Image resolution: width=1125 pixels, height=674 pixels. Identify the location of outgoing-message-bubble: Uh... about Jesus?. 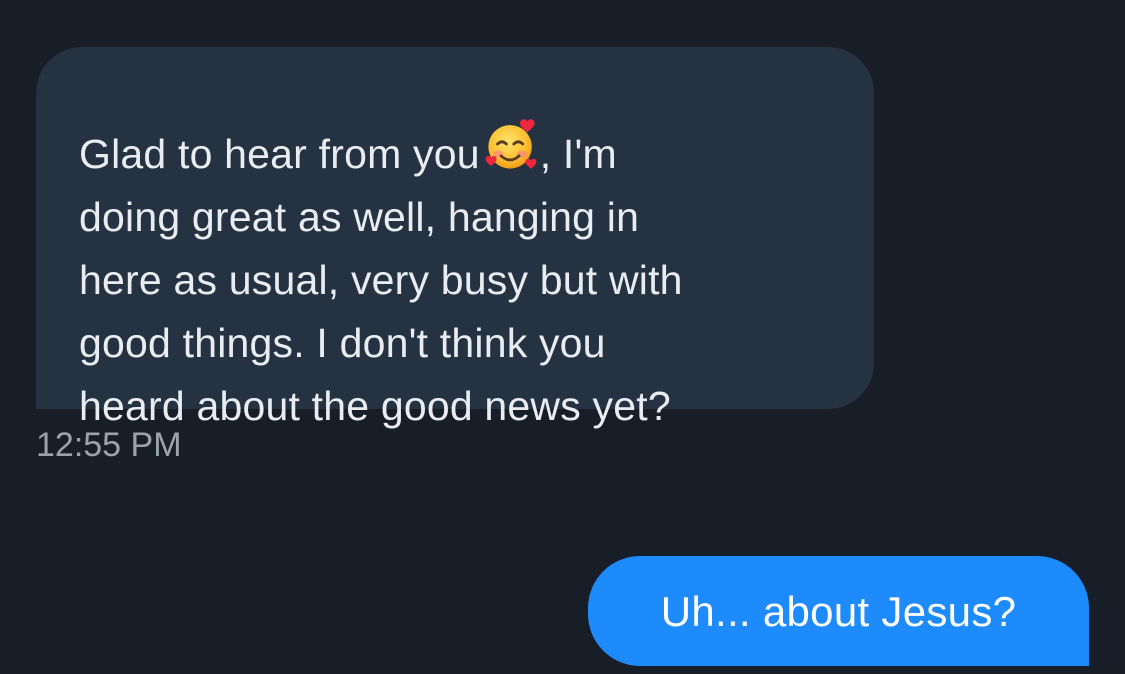
(838, 611).